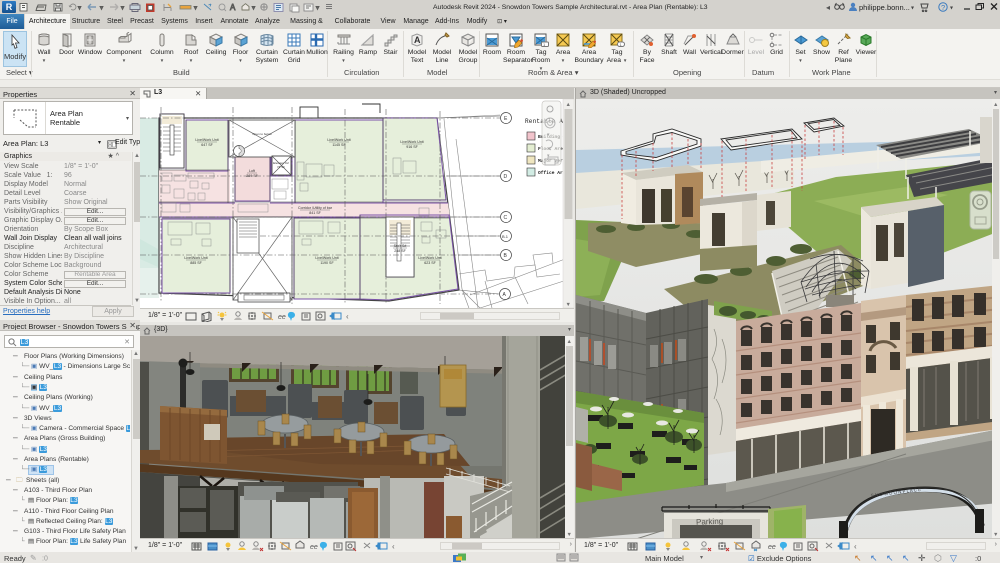 The height and width of the screenshot is (563, 1000). What do you see at coordinates (709, 522) in the screenshot?
I see `svg-text: Parking` at bounding box center [709, 522].